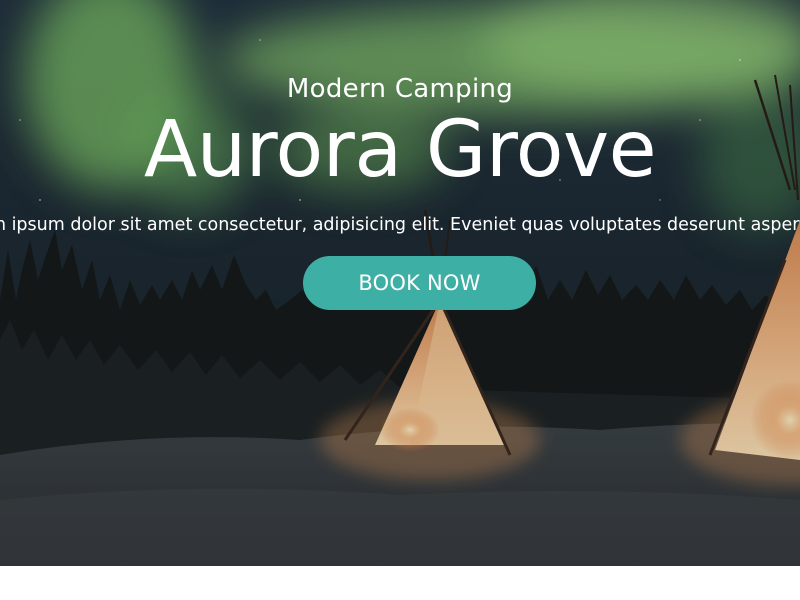  Describe the element at coordinates (419, 283) in the screenshot. I see `book-now-button: BOOK NOW` at that location.